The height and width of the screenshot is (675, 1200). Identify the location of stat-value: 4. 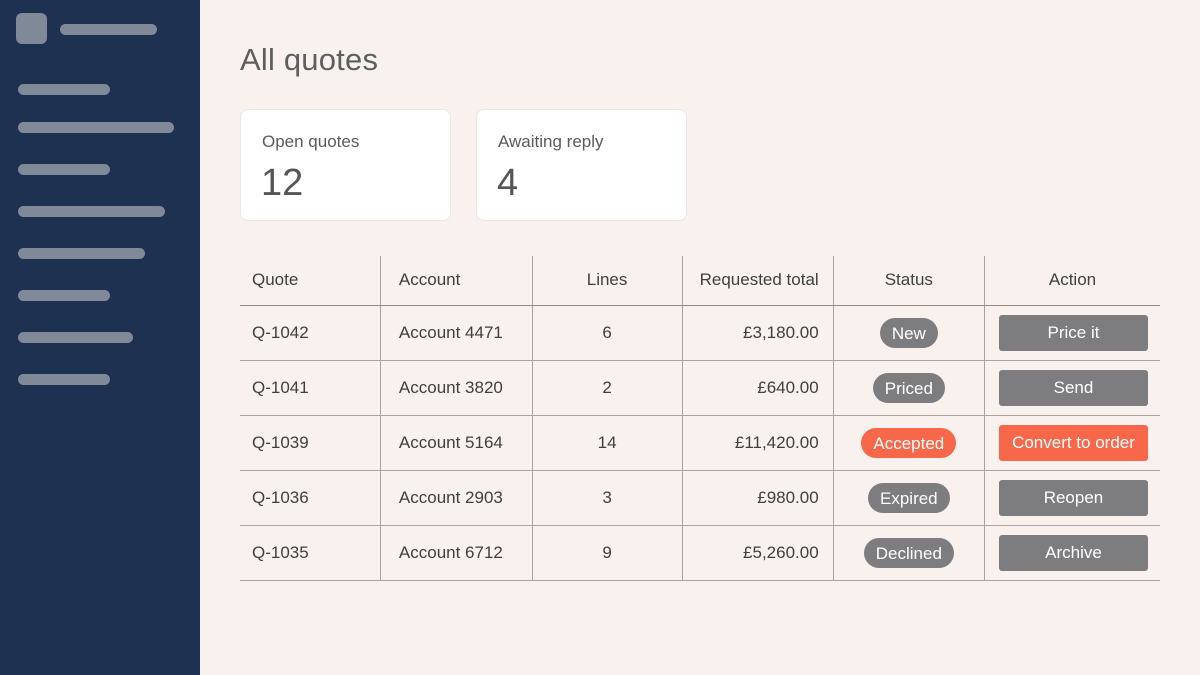
(508, 183).